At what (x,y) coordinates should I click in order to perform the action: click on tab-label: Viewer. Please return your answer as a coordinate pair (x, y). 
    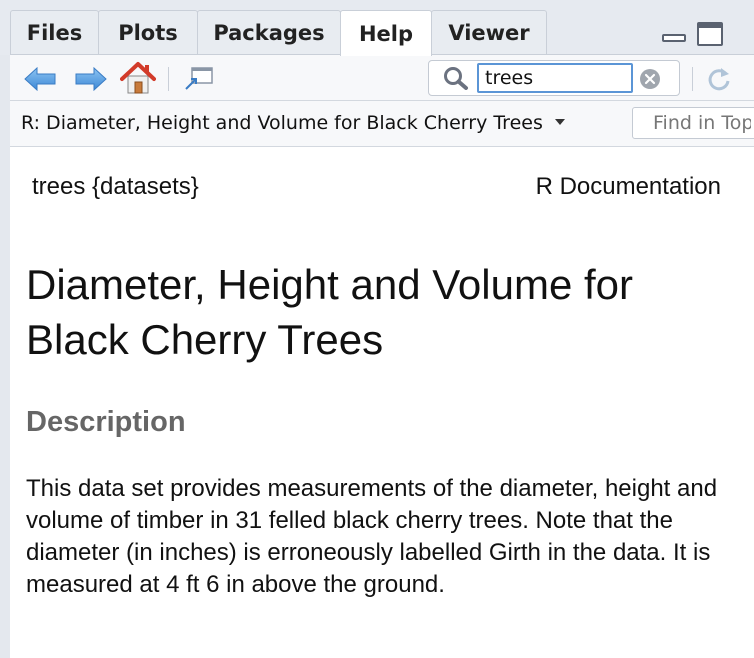
    Looking at the image, I should click on (489, 33).